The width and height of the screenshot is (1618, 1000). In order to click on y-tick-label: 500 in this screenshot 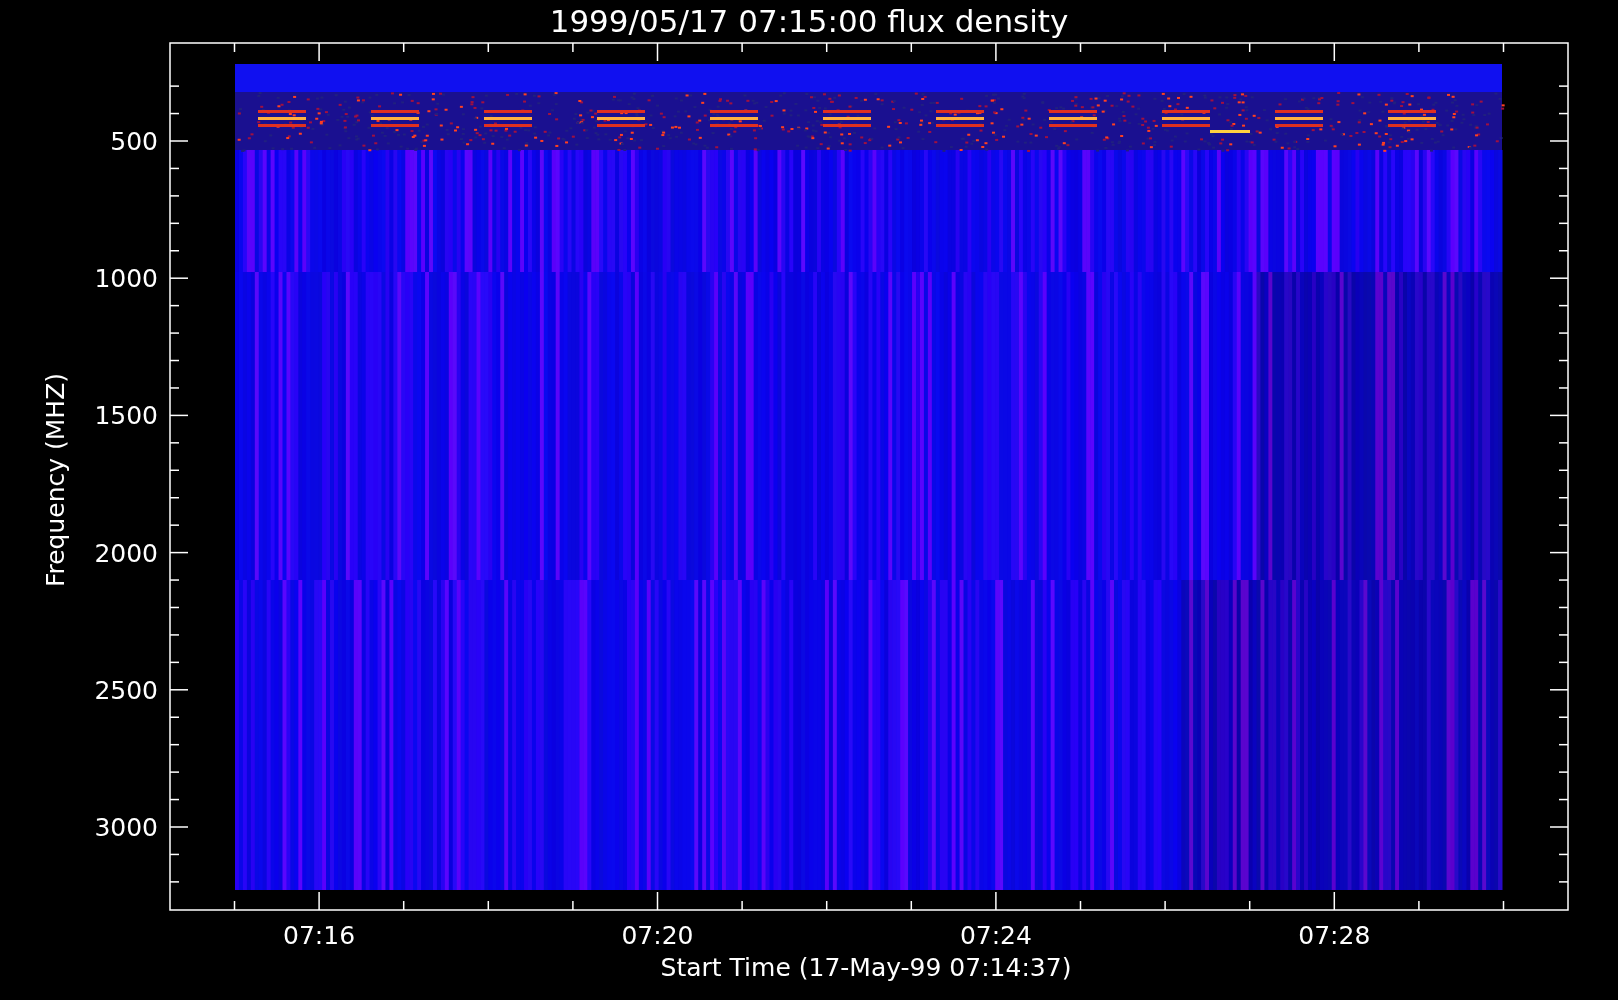, I will do `click(134, 141)`.